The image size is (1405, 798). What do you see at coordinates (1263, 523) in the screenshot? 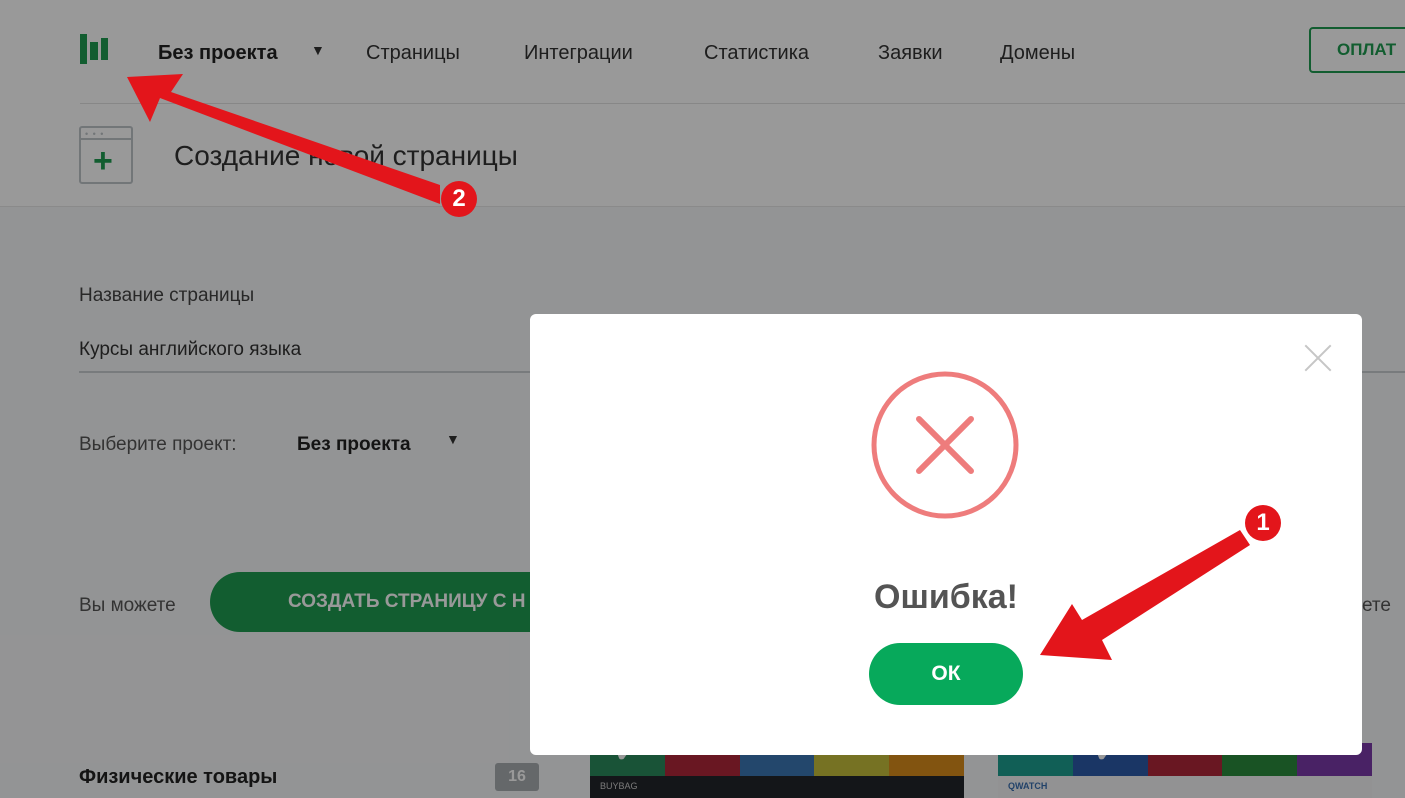
I see `annotation-badge-1: 1` at bounding box center [1263, 523].